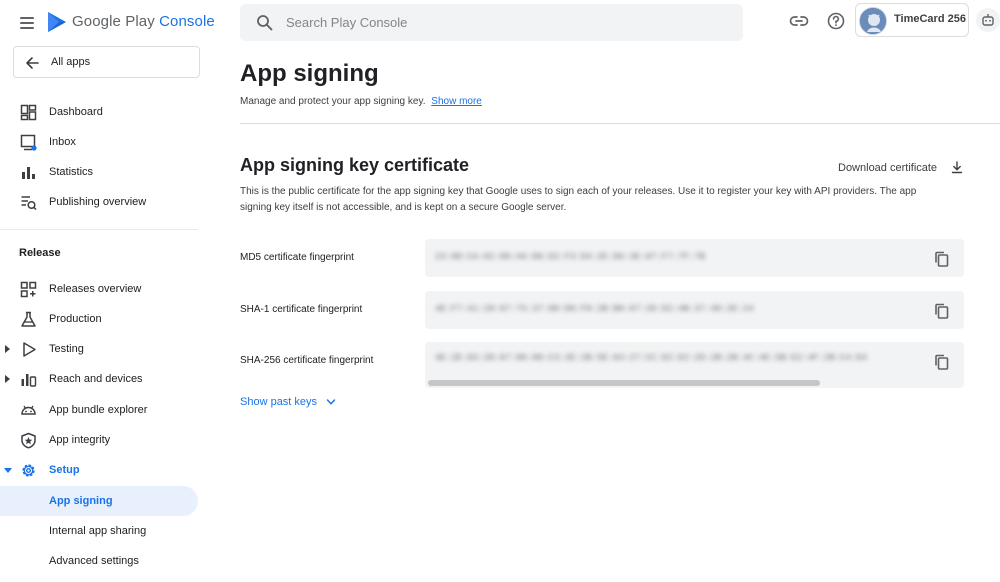  I want to click on sidebar-item-label: Testing, so click(66, 349).